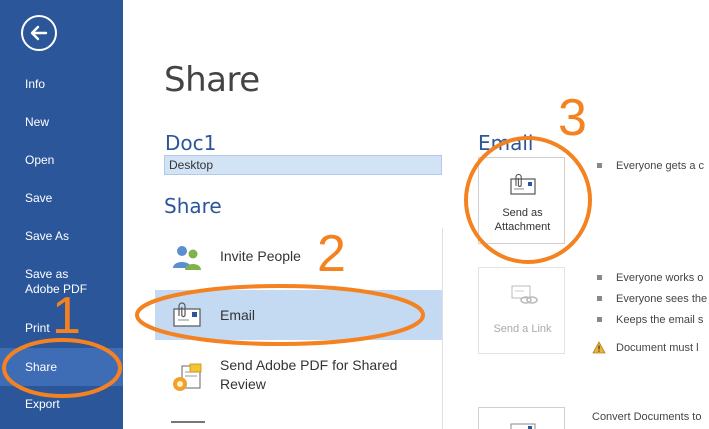 This screenshot has width=709, height=429. What do you see at coordinates (660, 278) in the screenshot?
I see `link-info-text: Everyone works o` at bounding box center [660, 278].